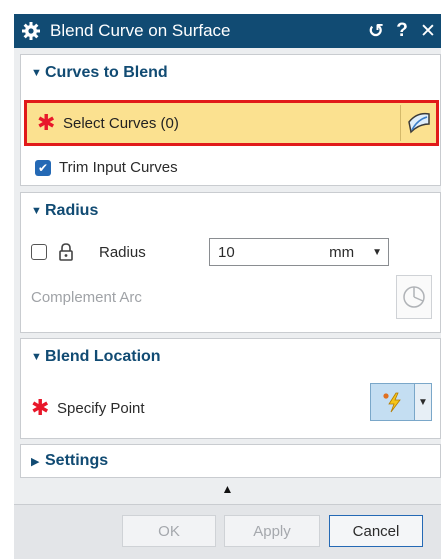 The image size is (441, 559). I want to click on complement-arc-label: Complement Arc, so click(86, 297).